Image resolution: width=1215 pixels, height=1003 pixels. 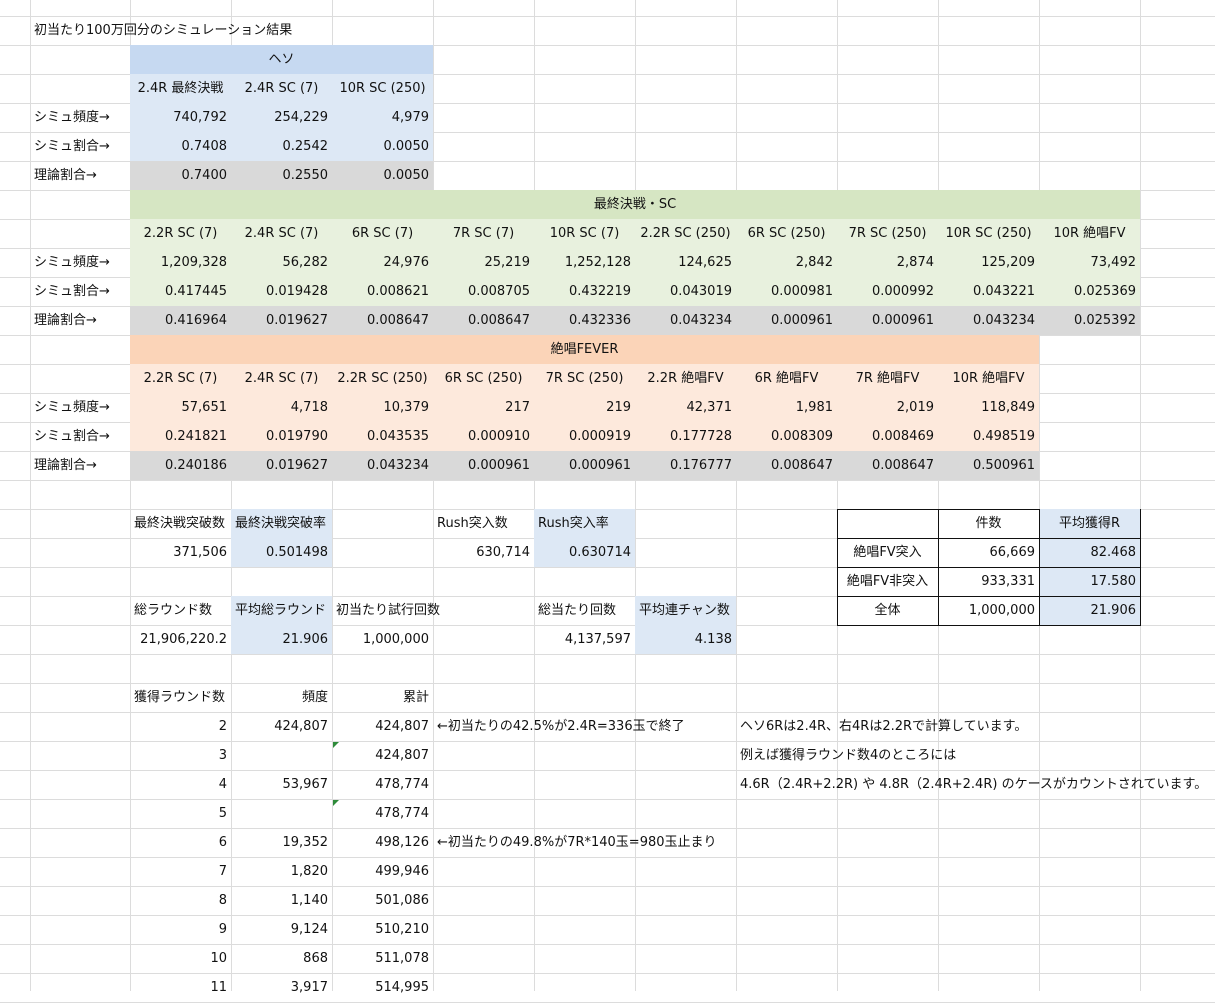 I want to click on dist-cell: 6, so click(x=180, y=842).